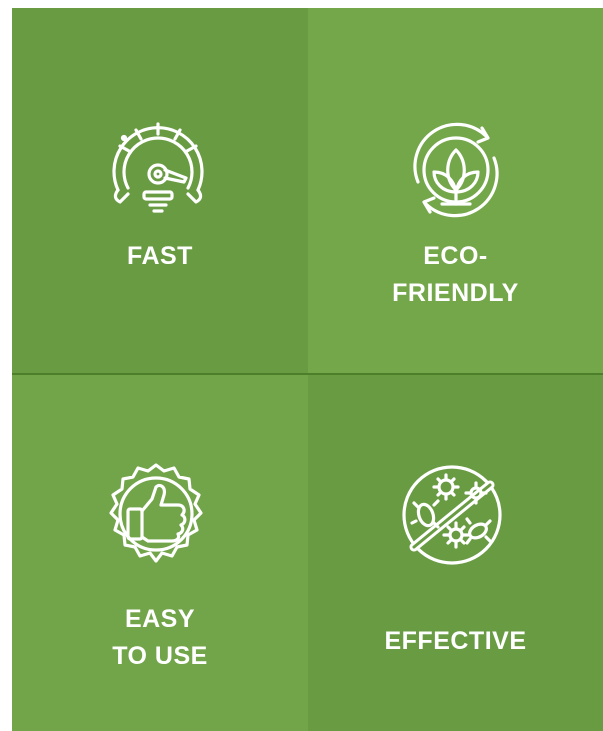  What do you see at coordinates (160, 638) in the screenshot?
I see `feature-label-easy-to-use: EASY TO USE` at bounding box center [160, 638].